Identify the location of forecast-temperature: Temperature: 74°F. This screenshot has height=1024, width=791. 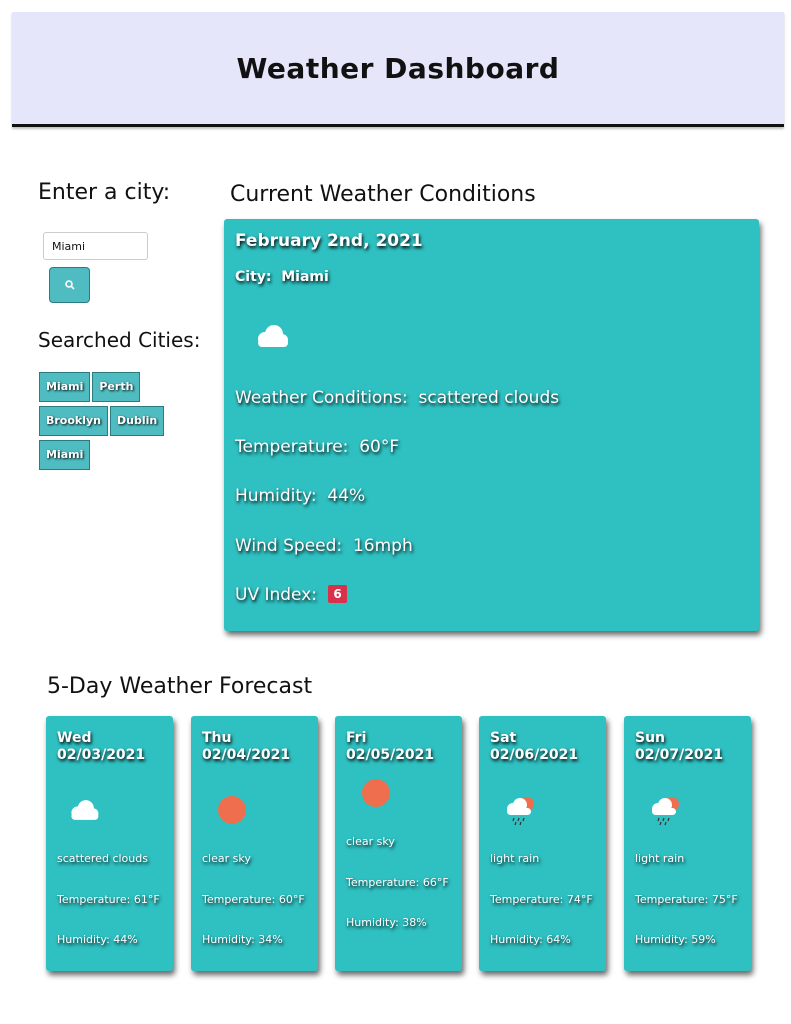
(541, 899).